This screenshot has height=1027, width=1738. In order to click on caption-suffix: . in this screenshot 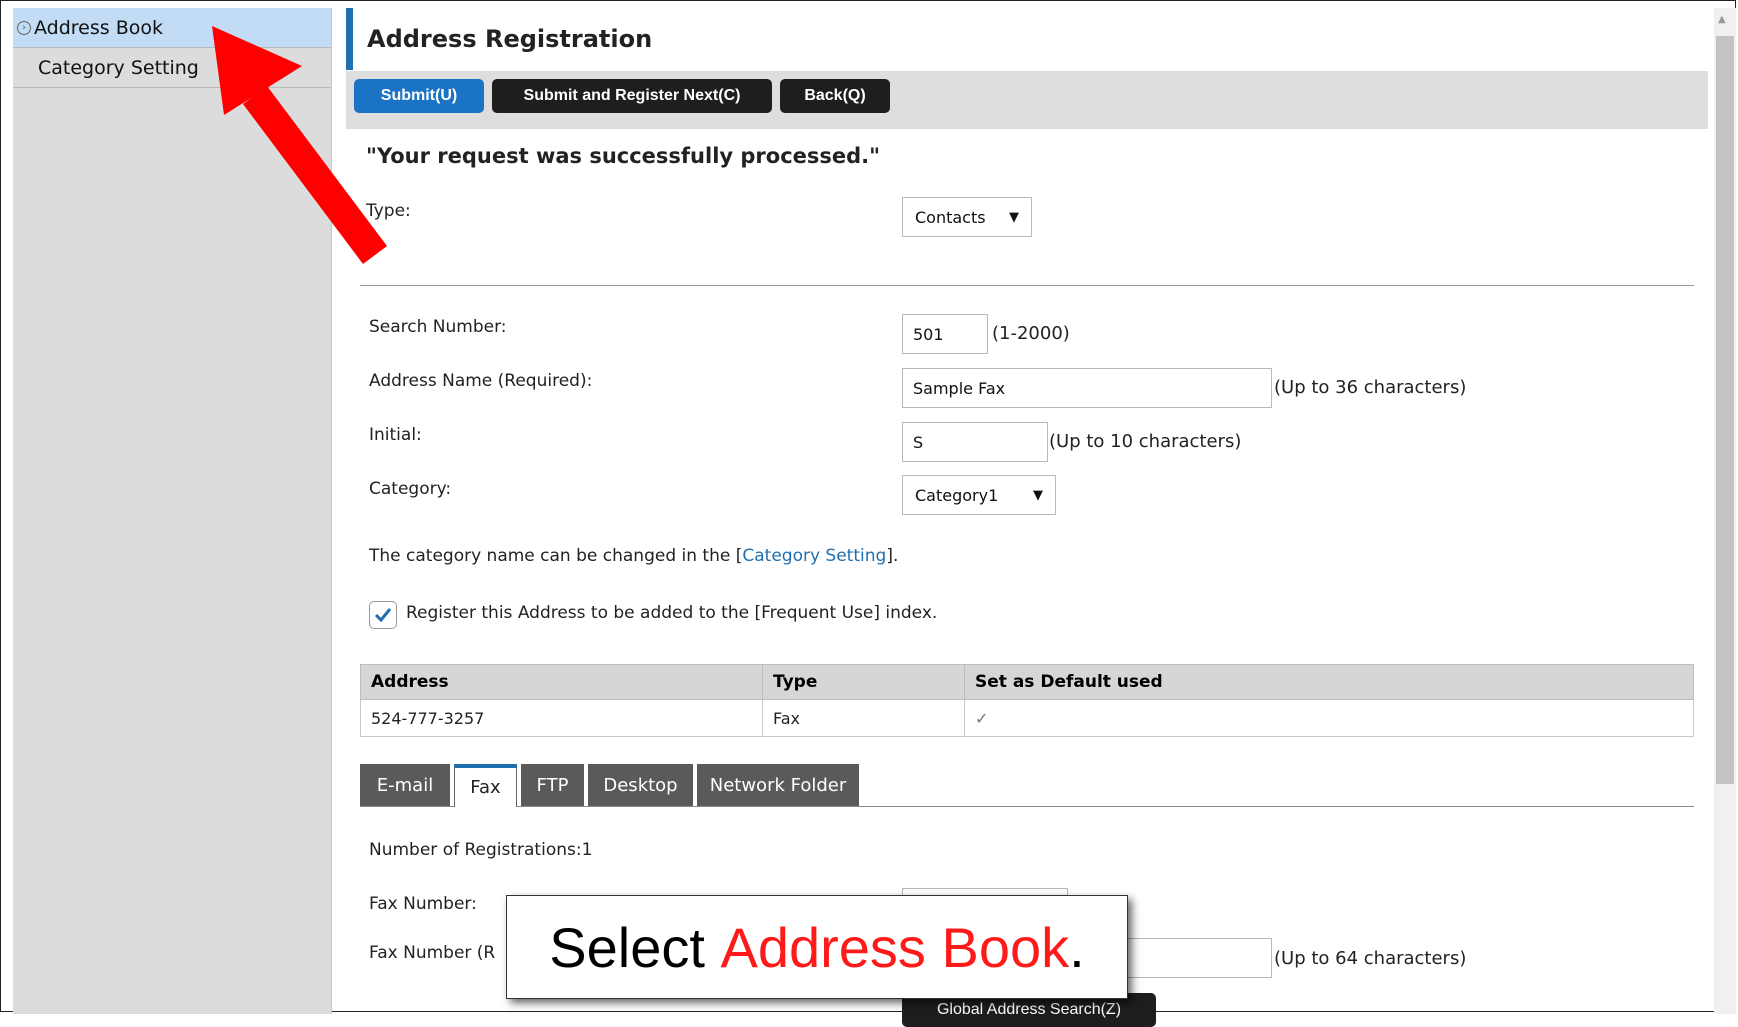, I will do `click(1077, 947)`.